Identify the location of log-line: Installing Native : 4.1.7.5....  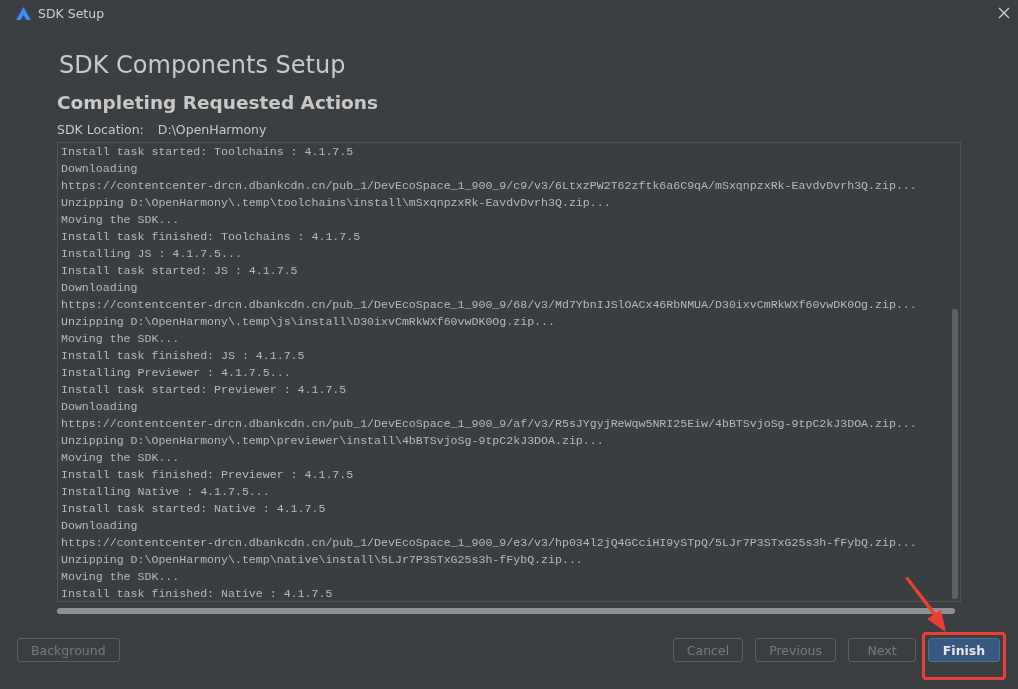
(166, 492).